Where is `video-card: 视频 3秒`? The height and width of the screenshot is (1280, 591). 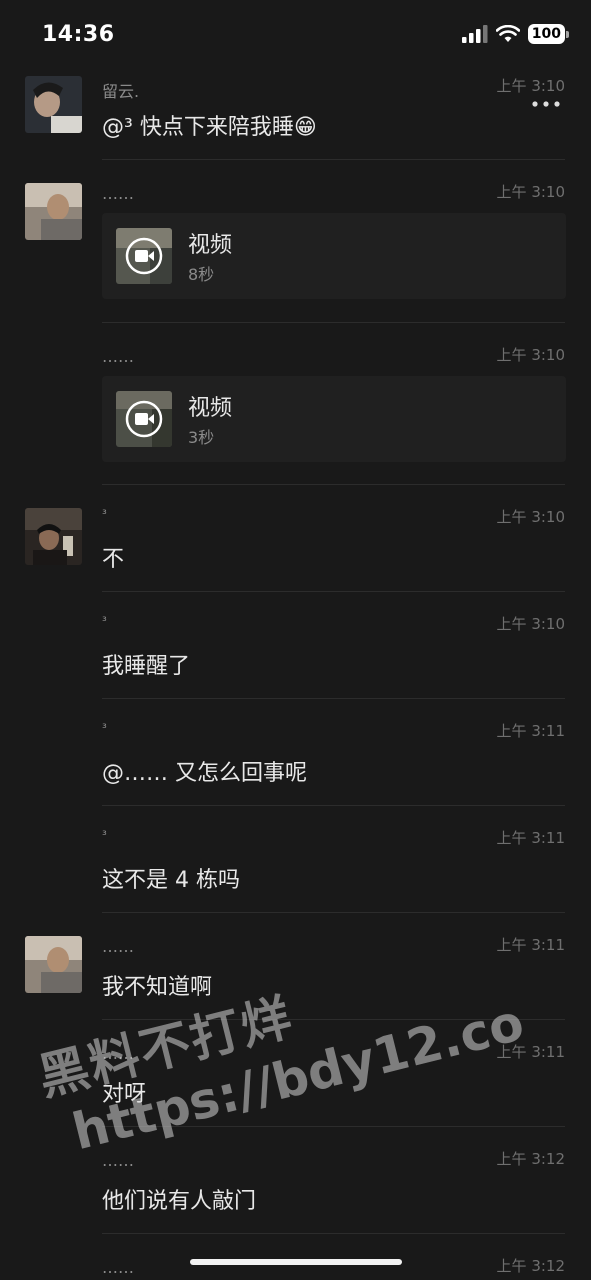
video-card: 视频 3秒 is located at coordinates (334, 419).